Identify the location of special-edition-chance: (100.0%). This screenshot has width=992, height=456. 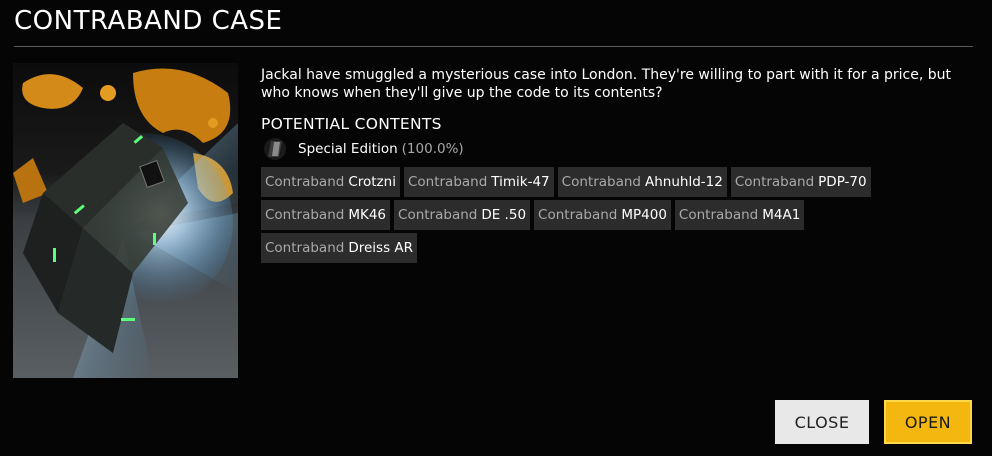
(432, 149).